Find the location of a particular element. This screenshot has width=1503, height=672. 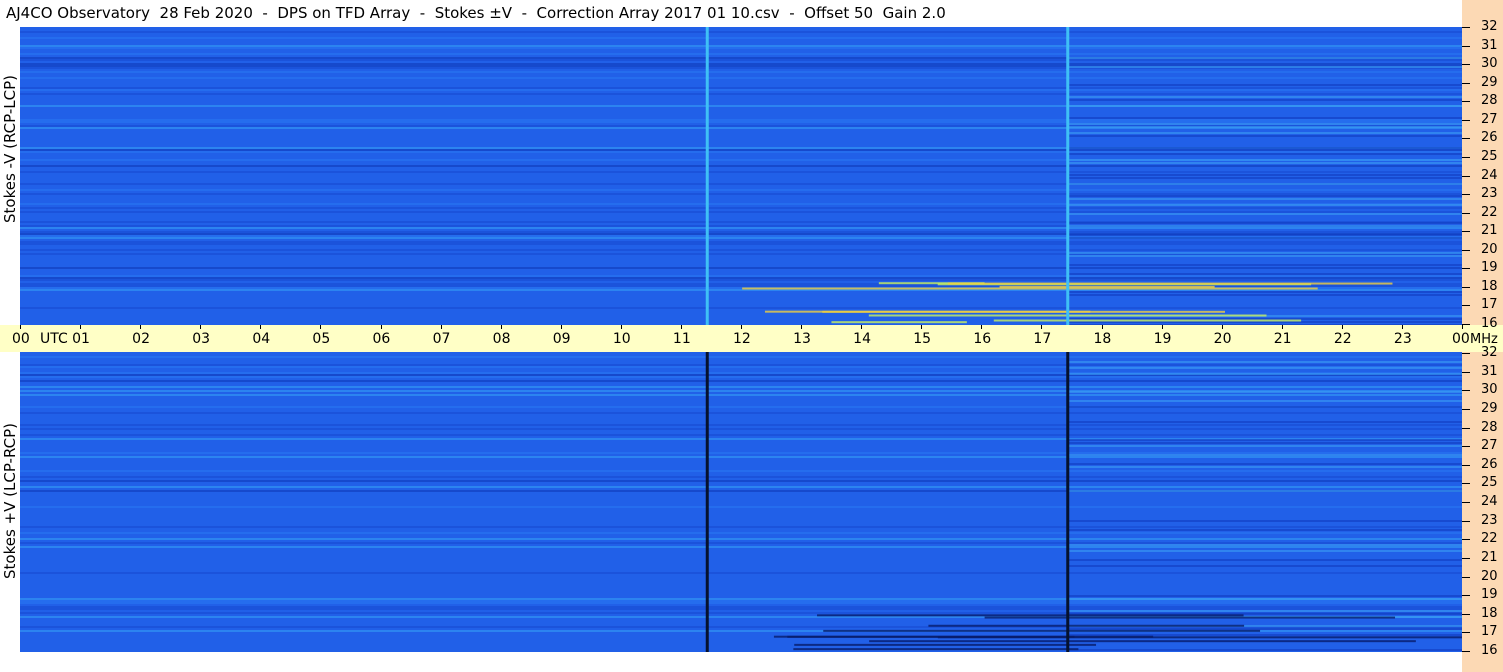

frequency-tick-label: 29 is located at coordinates (1489, 408).